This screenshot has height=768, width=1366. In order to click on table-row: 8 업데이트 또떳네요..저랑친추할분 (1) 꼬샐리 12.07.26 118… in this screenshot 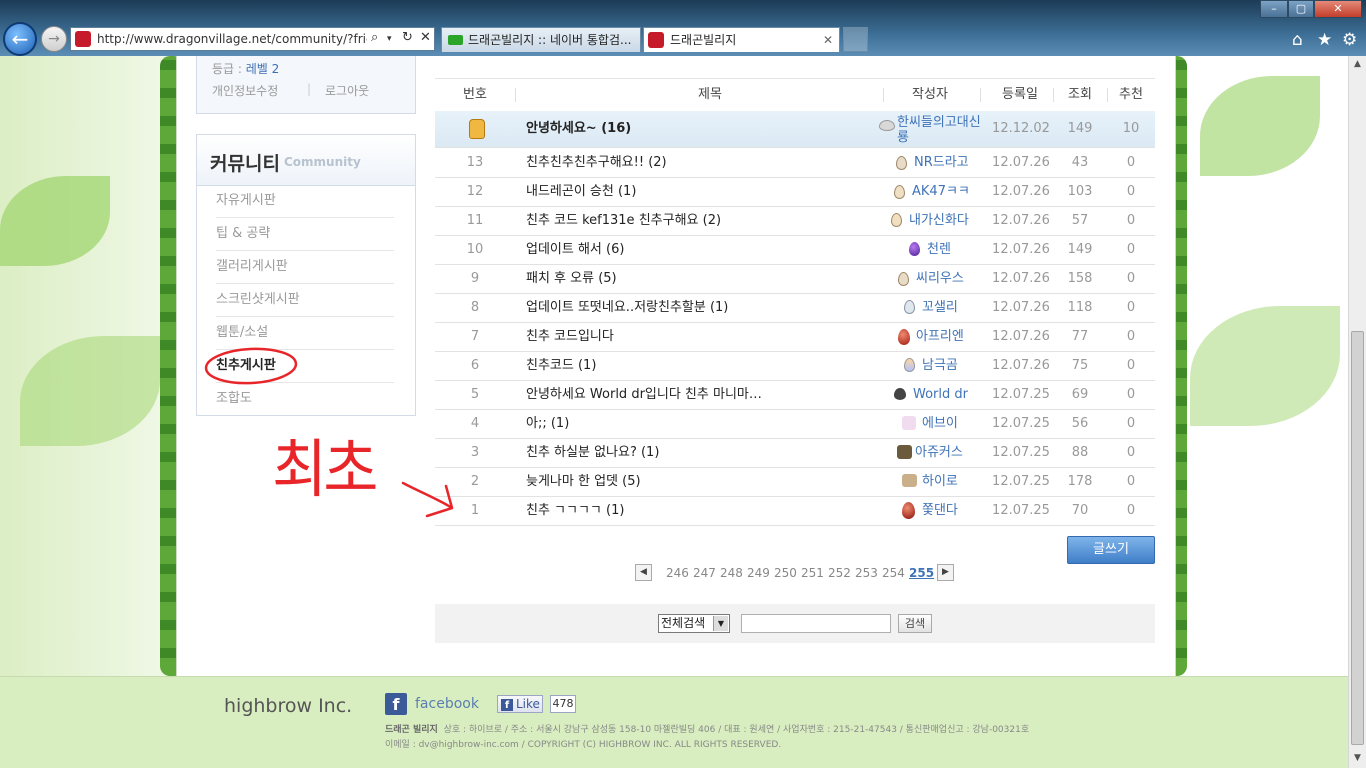, I will do `click(795, 308)`.